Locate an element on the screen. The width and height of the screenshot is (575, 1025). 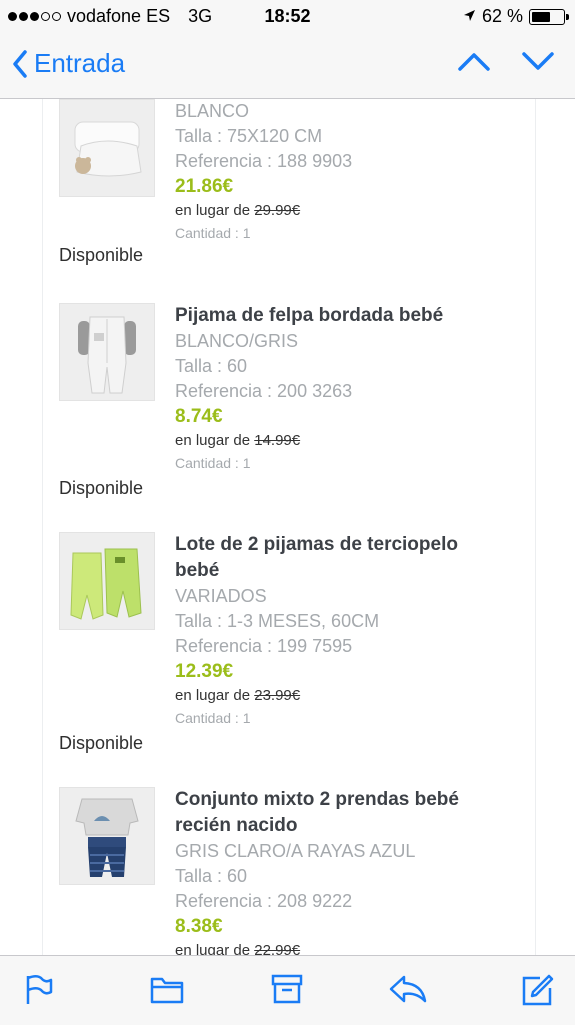
reply-button is located at coordinates (408, 991).